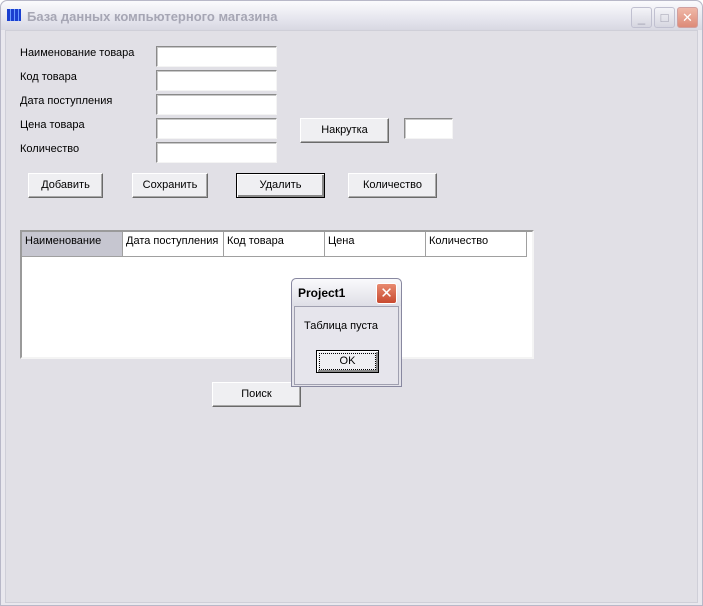 The height and width of the screenshot is (606, 703). What do you see at coordinates (346, 345) in the screenshot?
I see `dialog-body: Таблица пуста OK` at bounding box center [346, 345].